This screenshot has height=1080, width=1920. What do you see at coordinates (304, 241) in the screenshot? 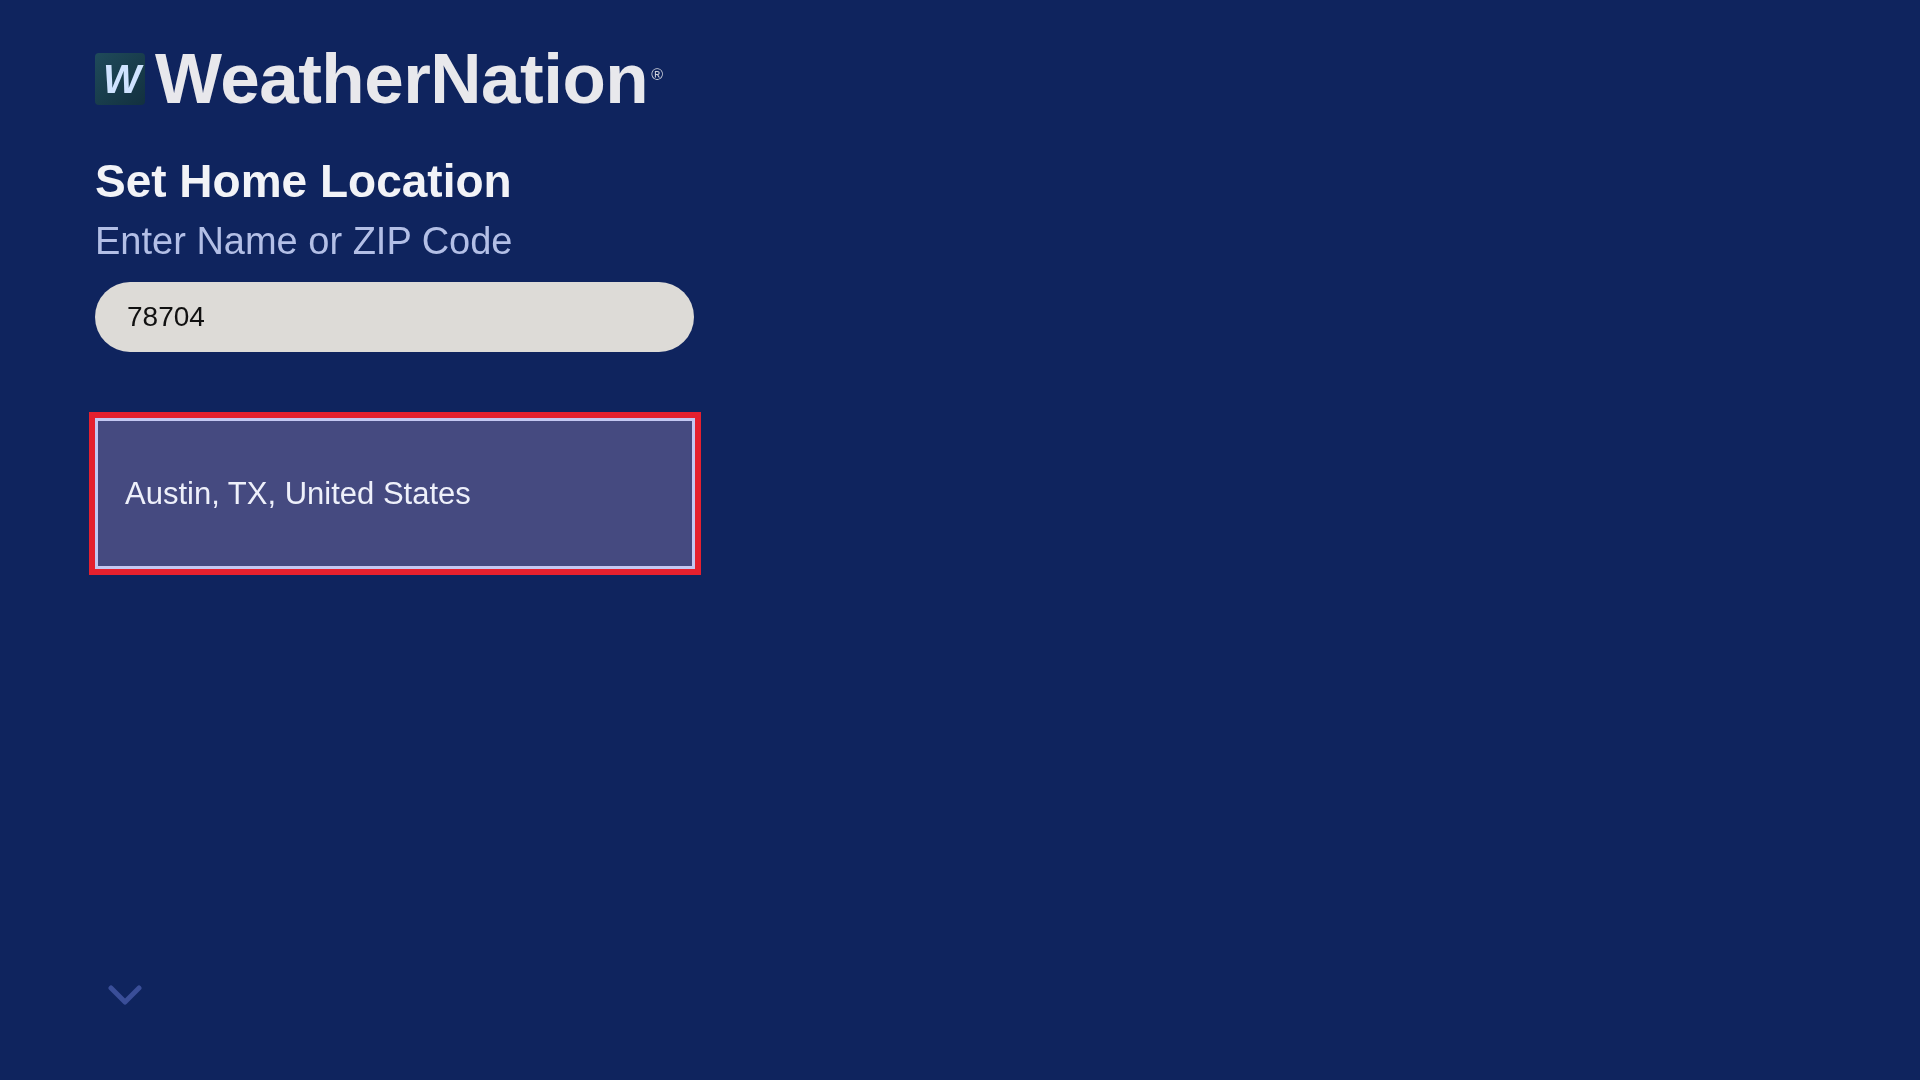
I see `field-label: Enter Name or ZIP Code` at bounding box center [304, 241].